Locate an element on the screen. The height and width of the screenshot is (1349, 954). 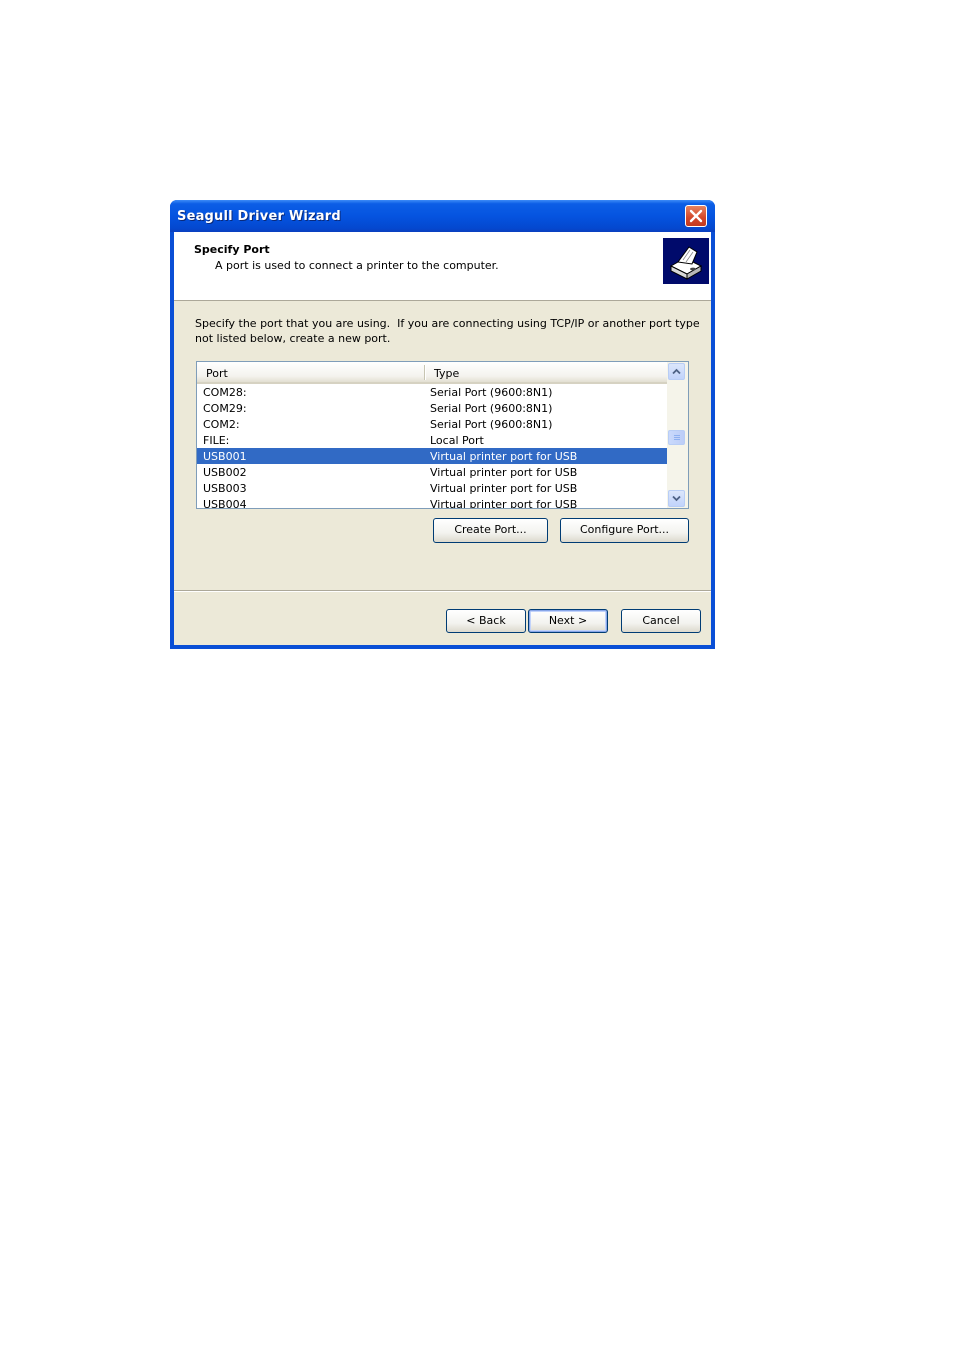
scroll-thumb is located at coordinates (676, 437).